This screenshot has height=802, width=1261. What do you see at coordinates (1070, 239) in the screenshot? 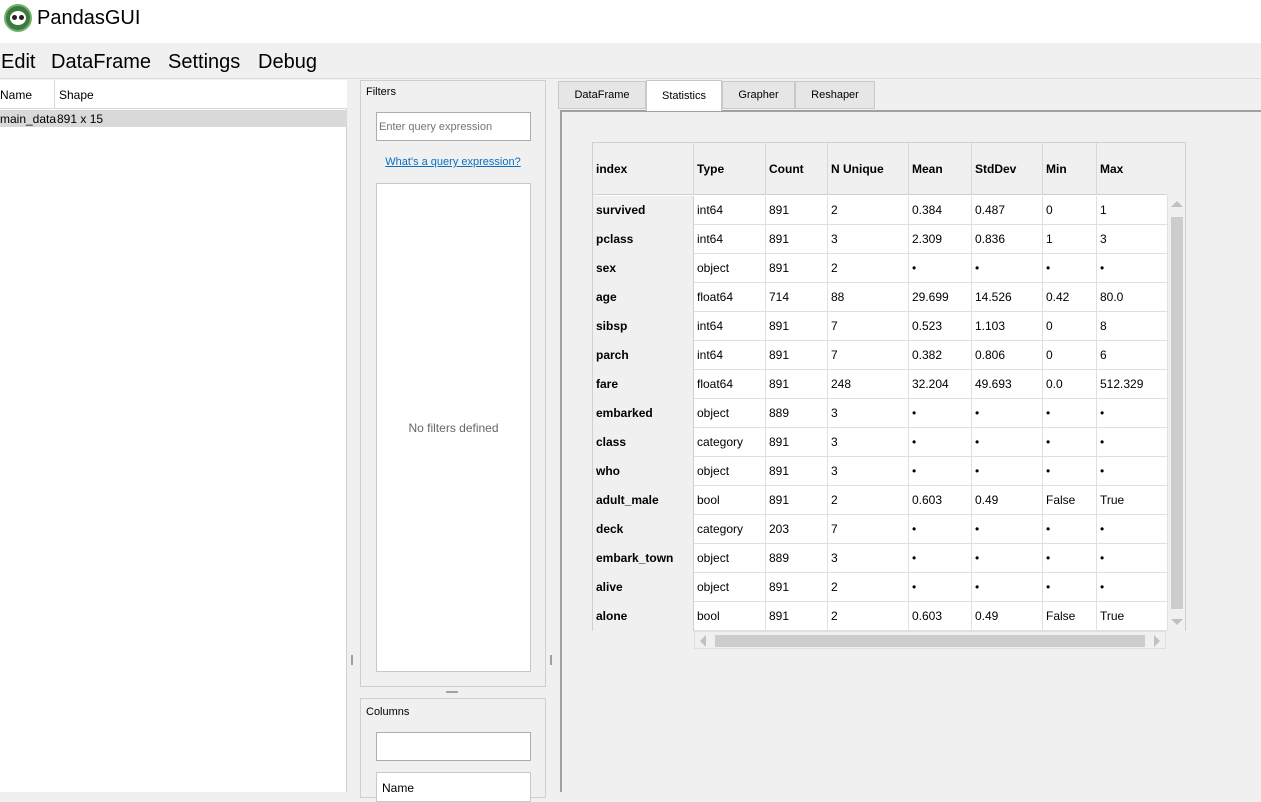
I see `cell-min: 1` at bounding box center [1070, 239].